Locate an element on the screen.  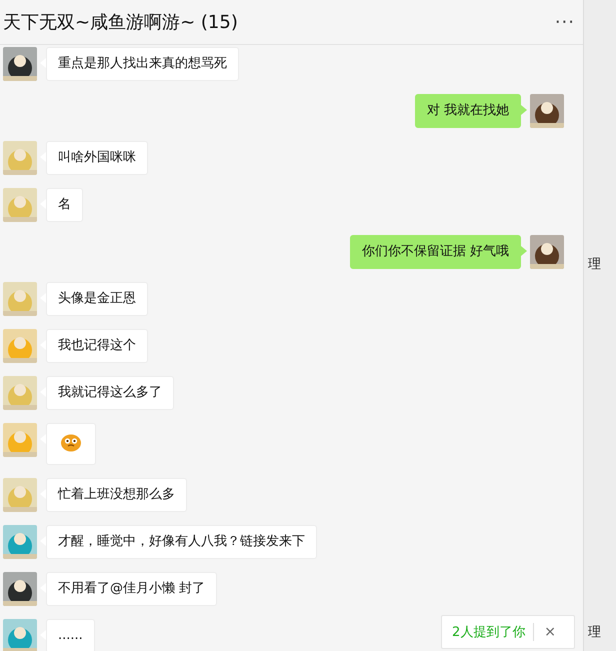
sticker-icon is located at coordinates (71, 442).